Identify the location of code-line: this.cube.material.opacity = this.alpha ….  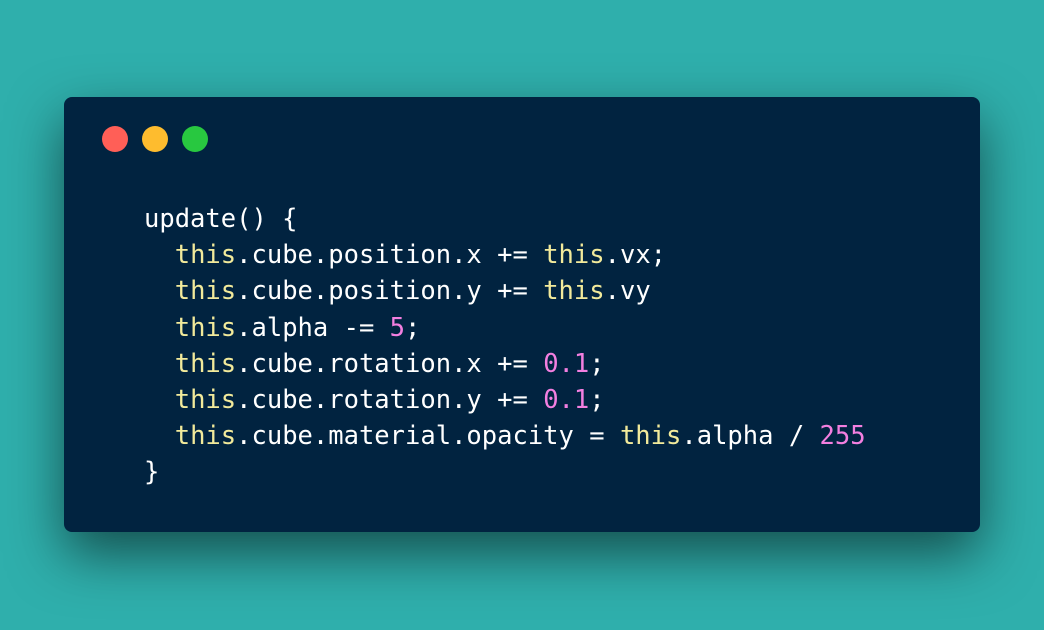
(505, 436).